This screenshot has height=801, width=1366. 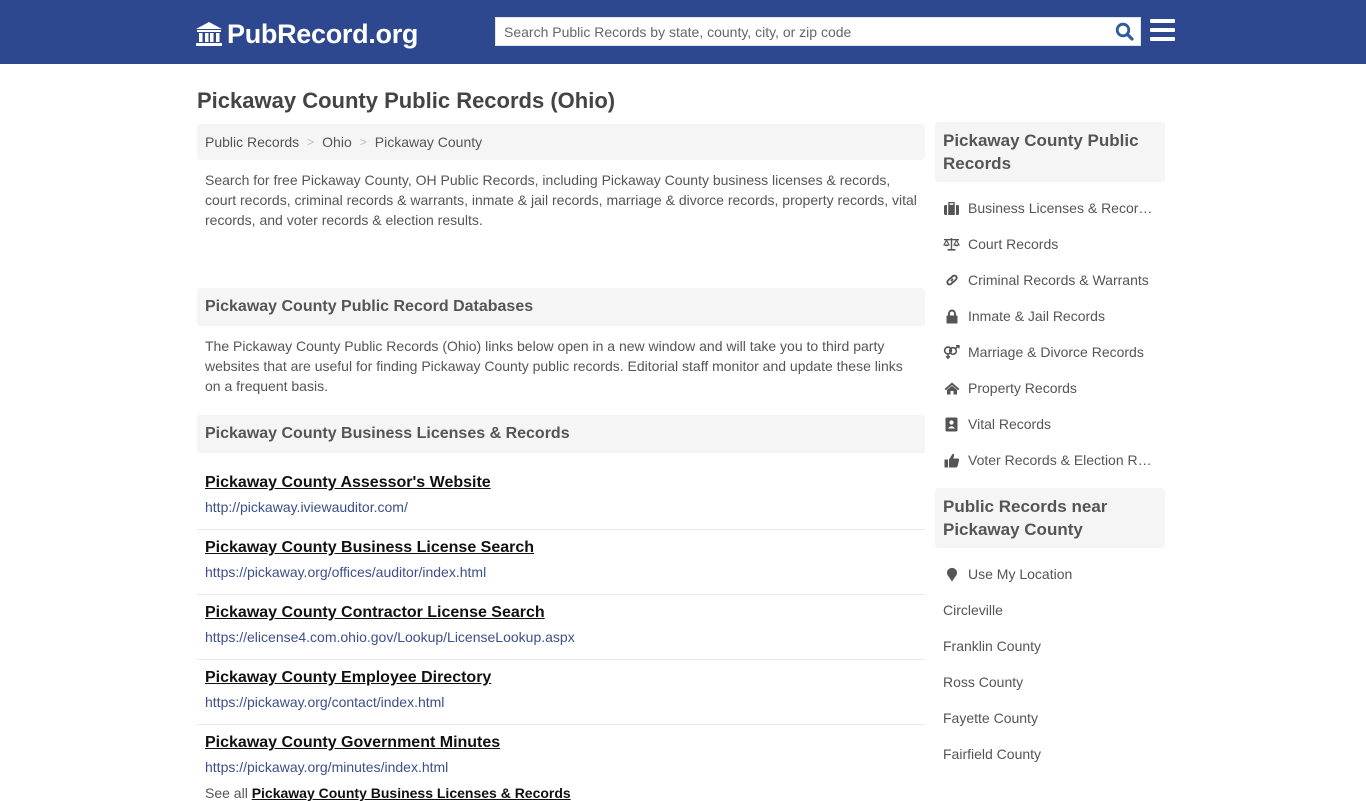 What do you see at coordinates (951, 208) in the screenshot?
I see `briefcase-icon` at bounding box center [951, 208].